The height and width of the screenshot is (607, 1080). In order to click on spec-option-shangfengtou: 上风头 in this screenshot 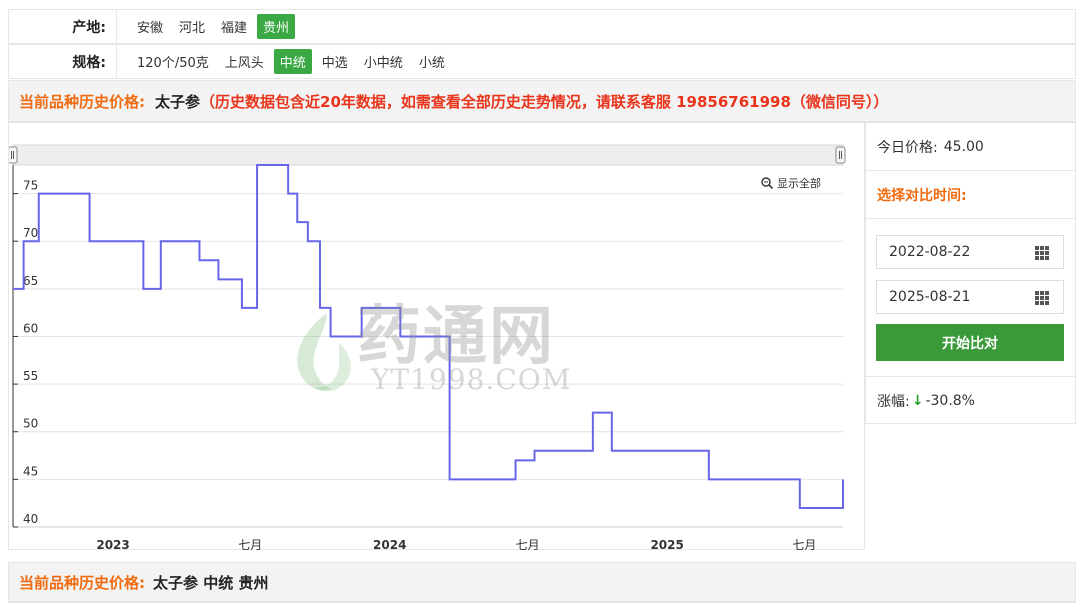, I will do `click(244, 61)`.